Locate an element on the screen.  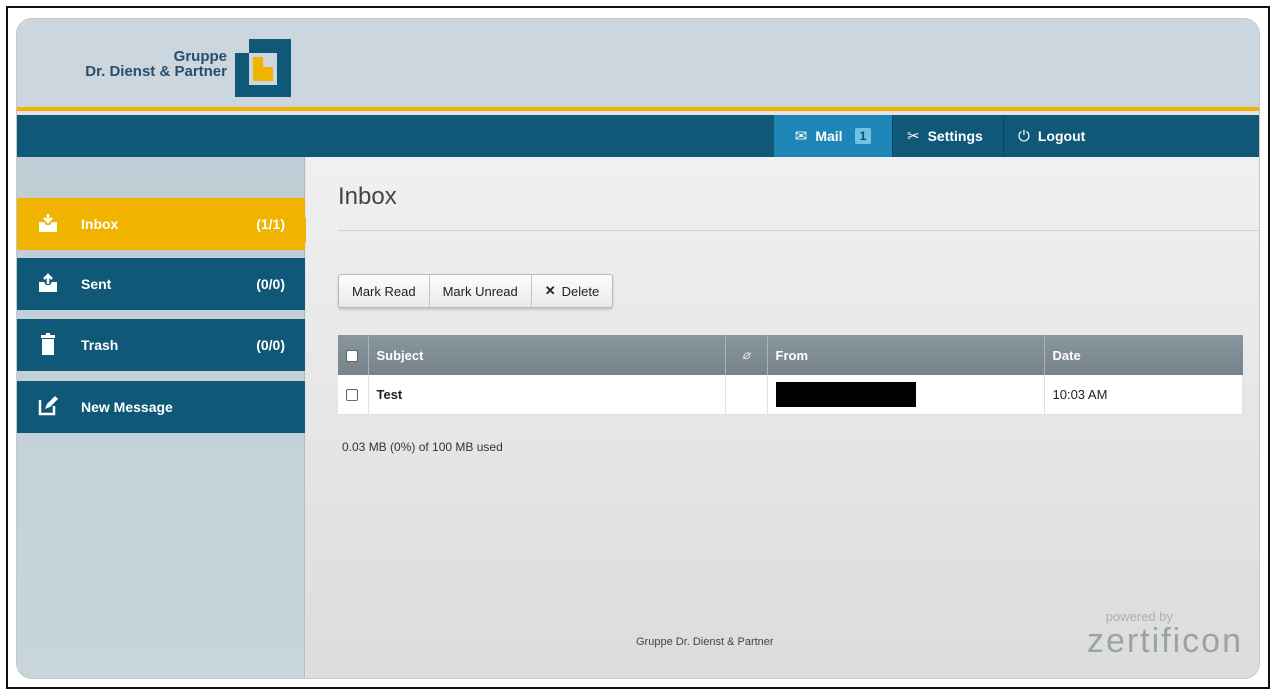
message-toolbar: Mark Read Mark Unread ✕ Delete is located at coordinates (476, 291).